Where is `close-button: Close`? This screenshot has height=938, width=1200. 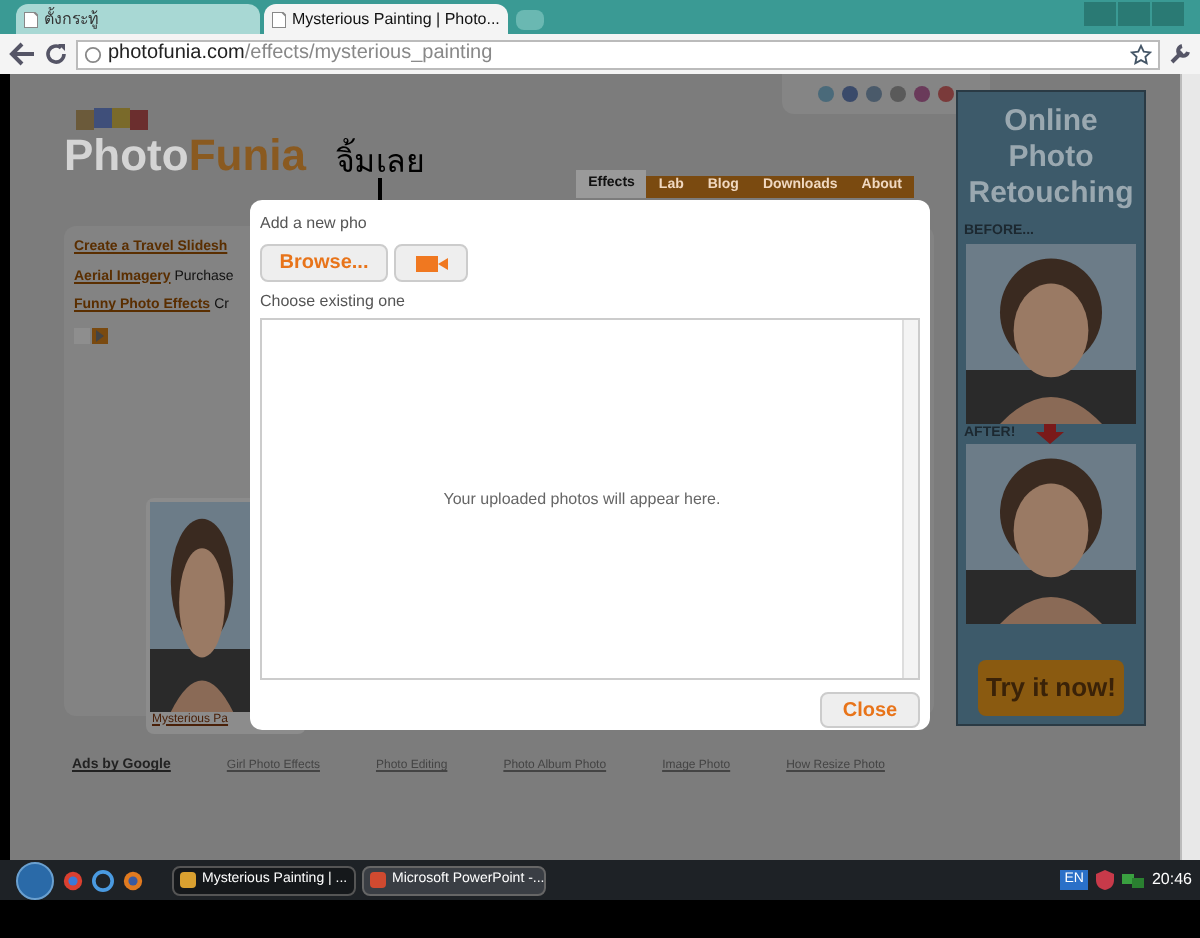
close-button: Close is located at coordinates (870, 710).